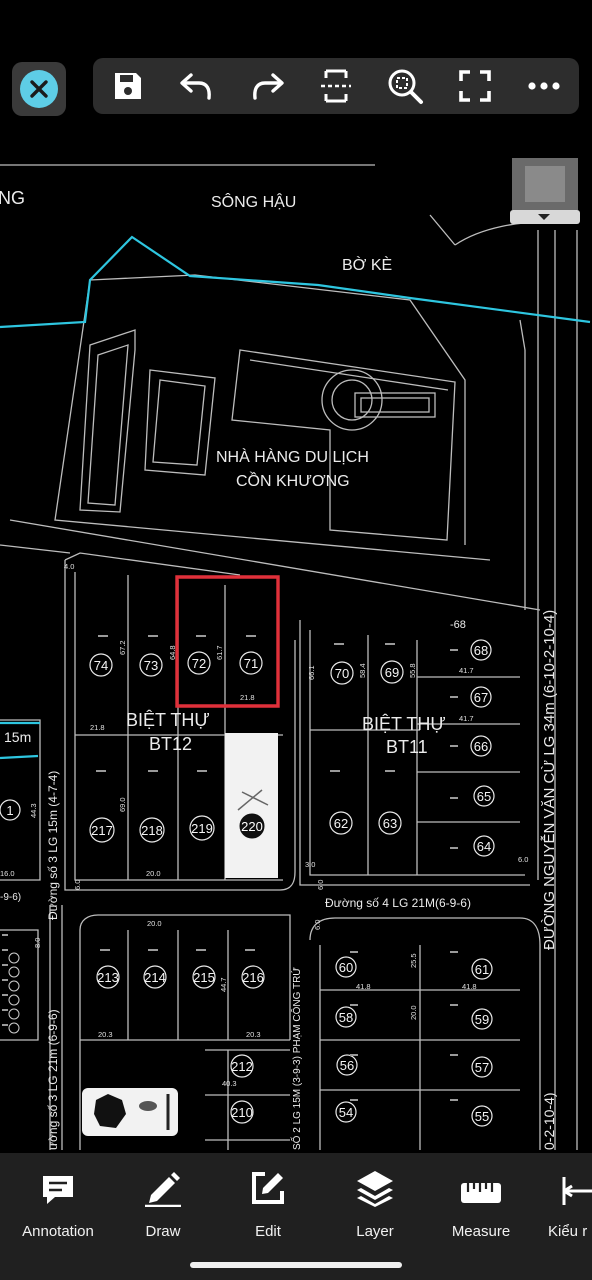  I want to click on save-button, so click(128, 86).